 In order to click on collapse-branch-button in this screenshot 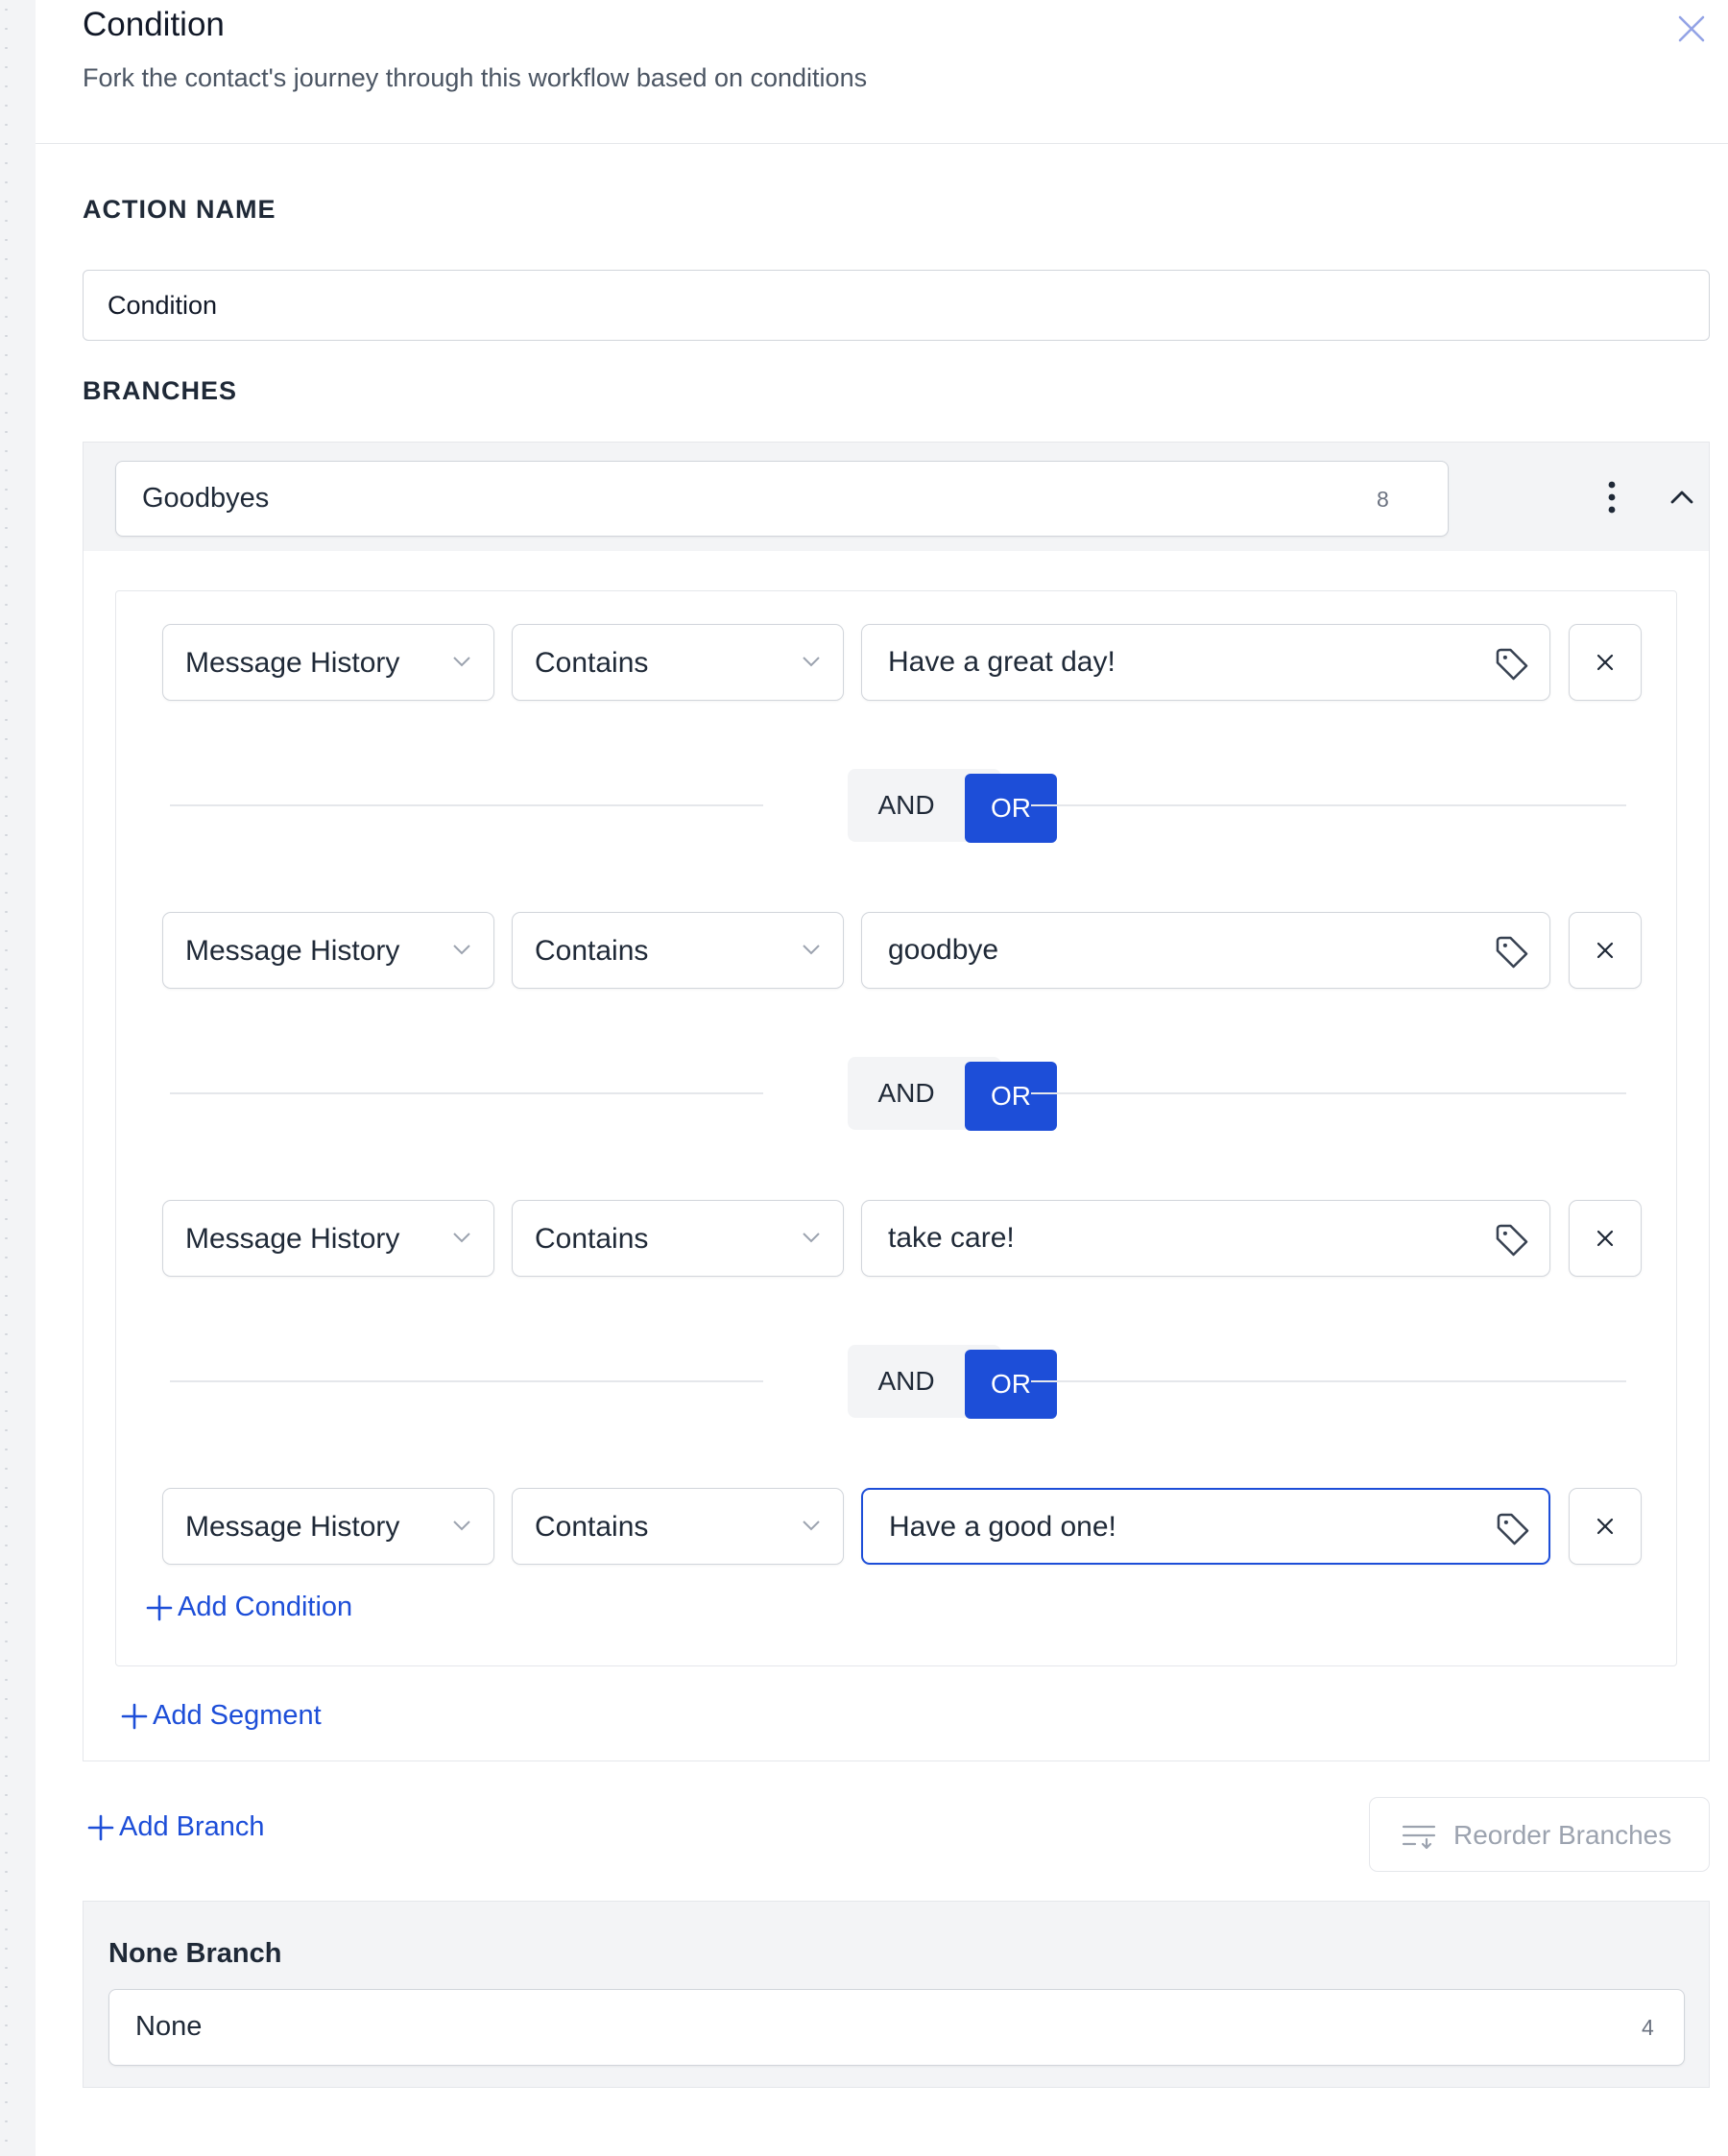, I will do `click(1682, 497)`.